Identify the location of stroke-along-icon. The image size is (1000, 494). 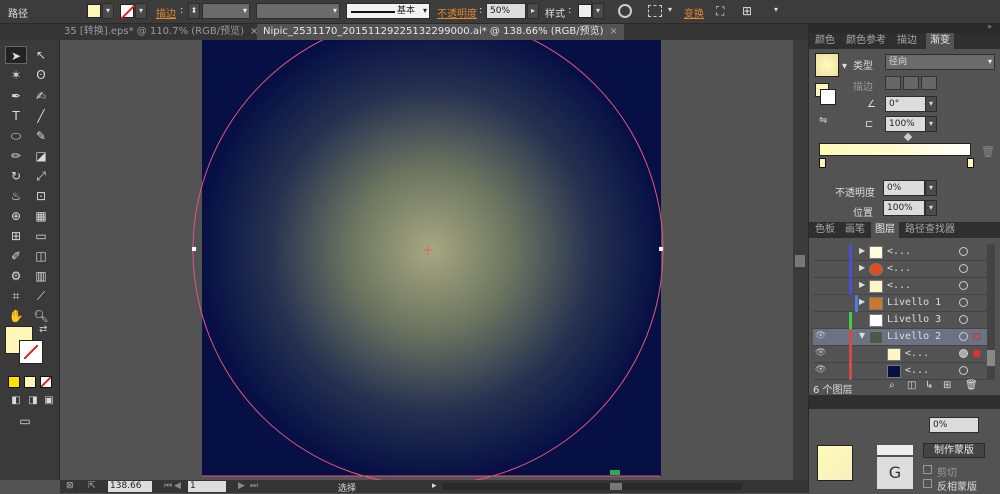
(911, 83).